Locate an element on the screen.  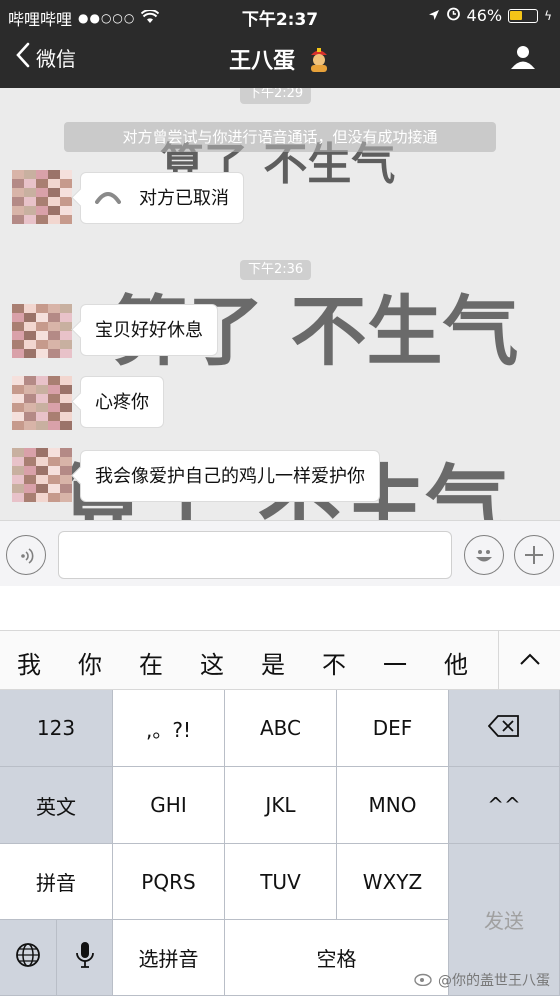
more-button is located at coordinates (534, 555).